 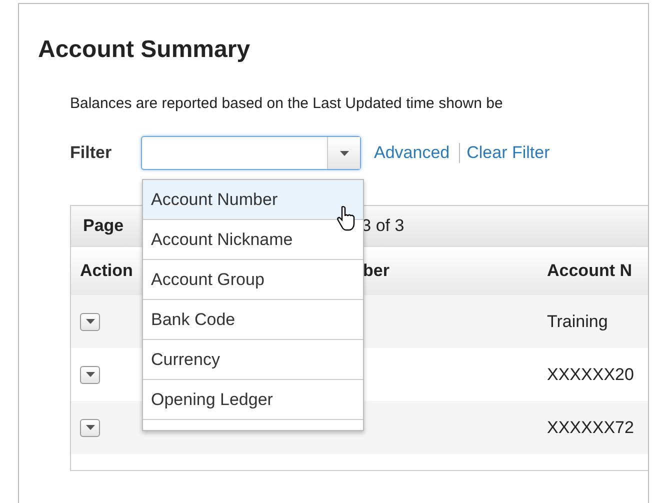 I want to click on column-header: Action, so click(x=106, y=270).